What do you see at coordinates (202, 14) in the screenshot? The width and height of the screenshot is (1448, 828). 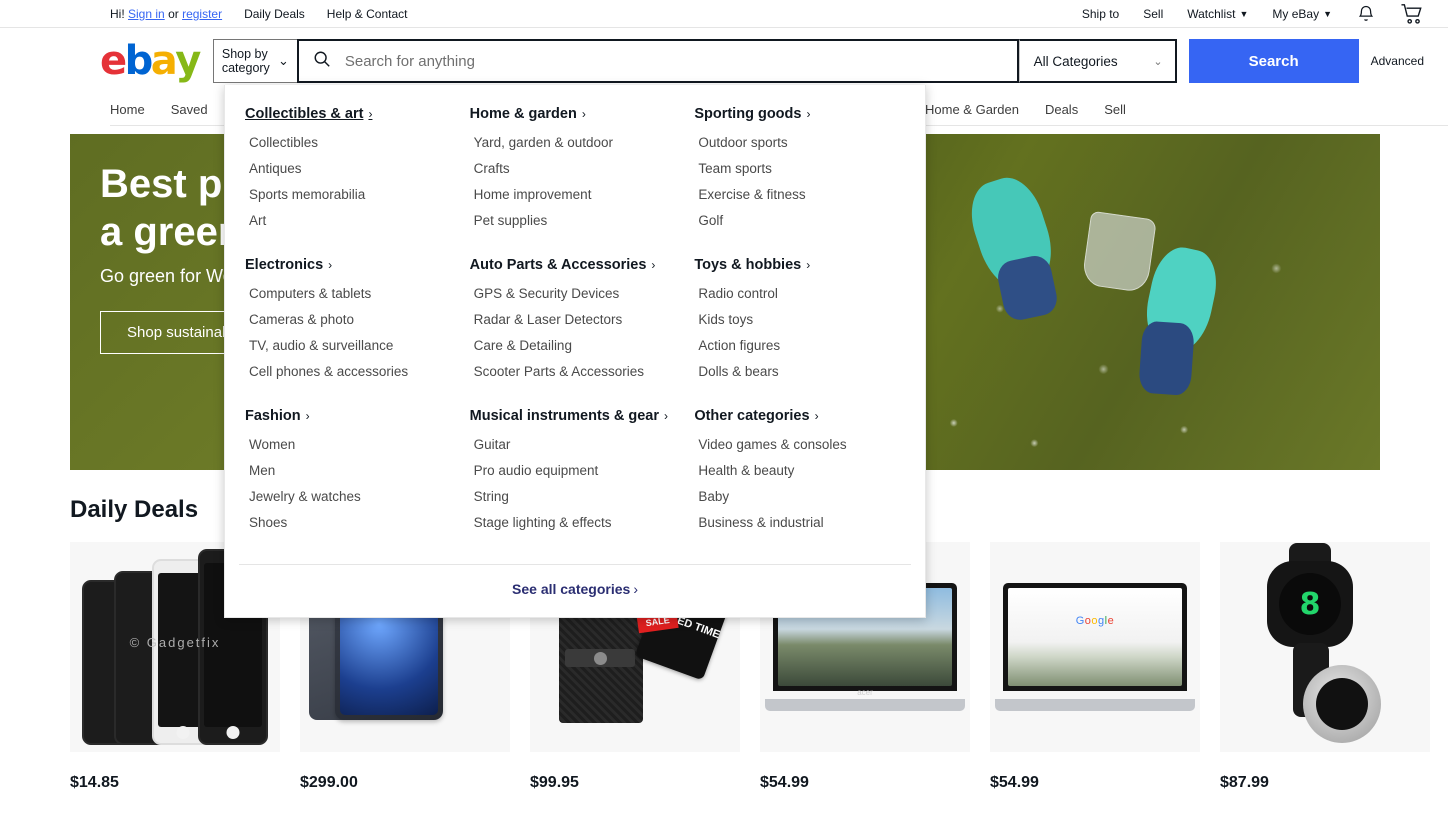 I see `register-link: register` at bounding box center [202, 14].